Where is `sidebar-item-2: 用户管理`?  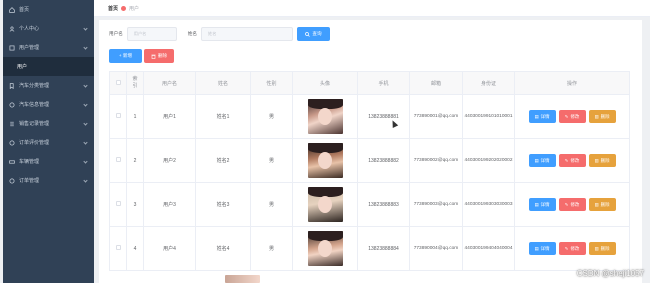 sidebar-item-2: 用户管理 is located at coordinates (48, 47).